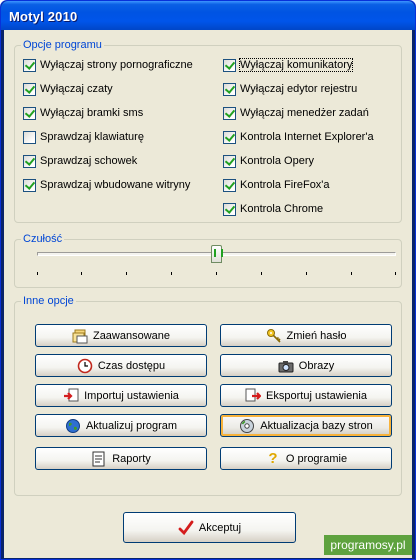 The image size is (416, 560). What do you see at coordinates (316, 395) in the screenshot?
I see `export-settings-button-label: Eksportuj ustawienia` at bounding box center [316, 395].